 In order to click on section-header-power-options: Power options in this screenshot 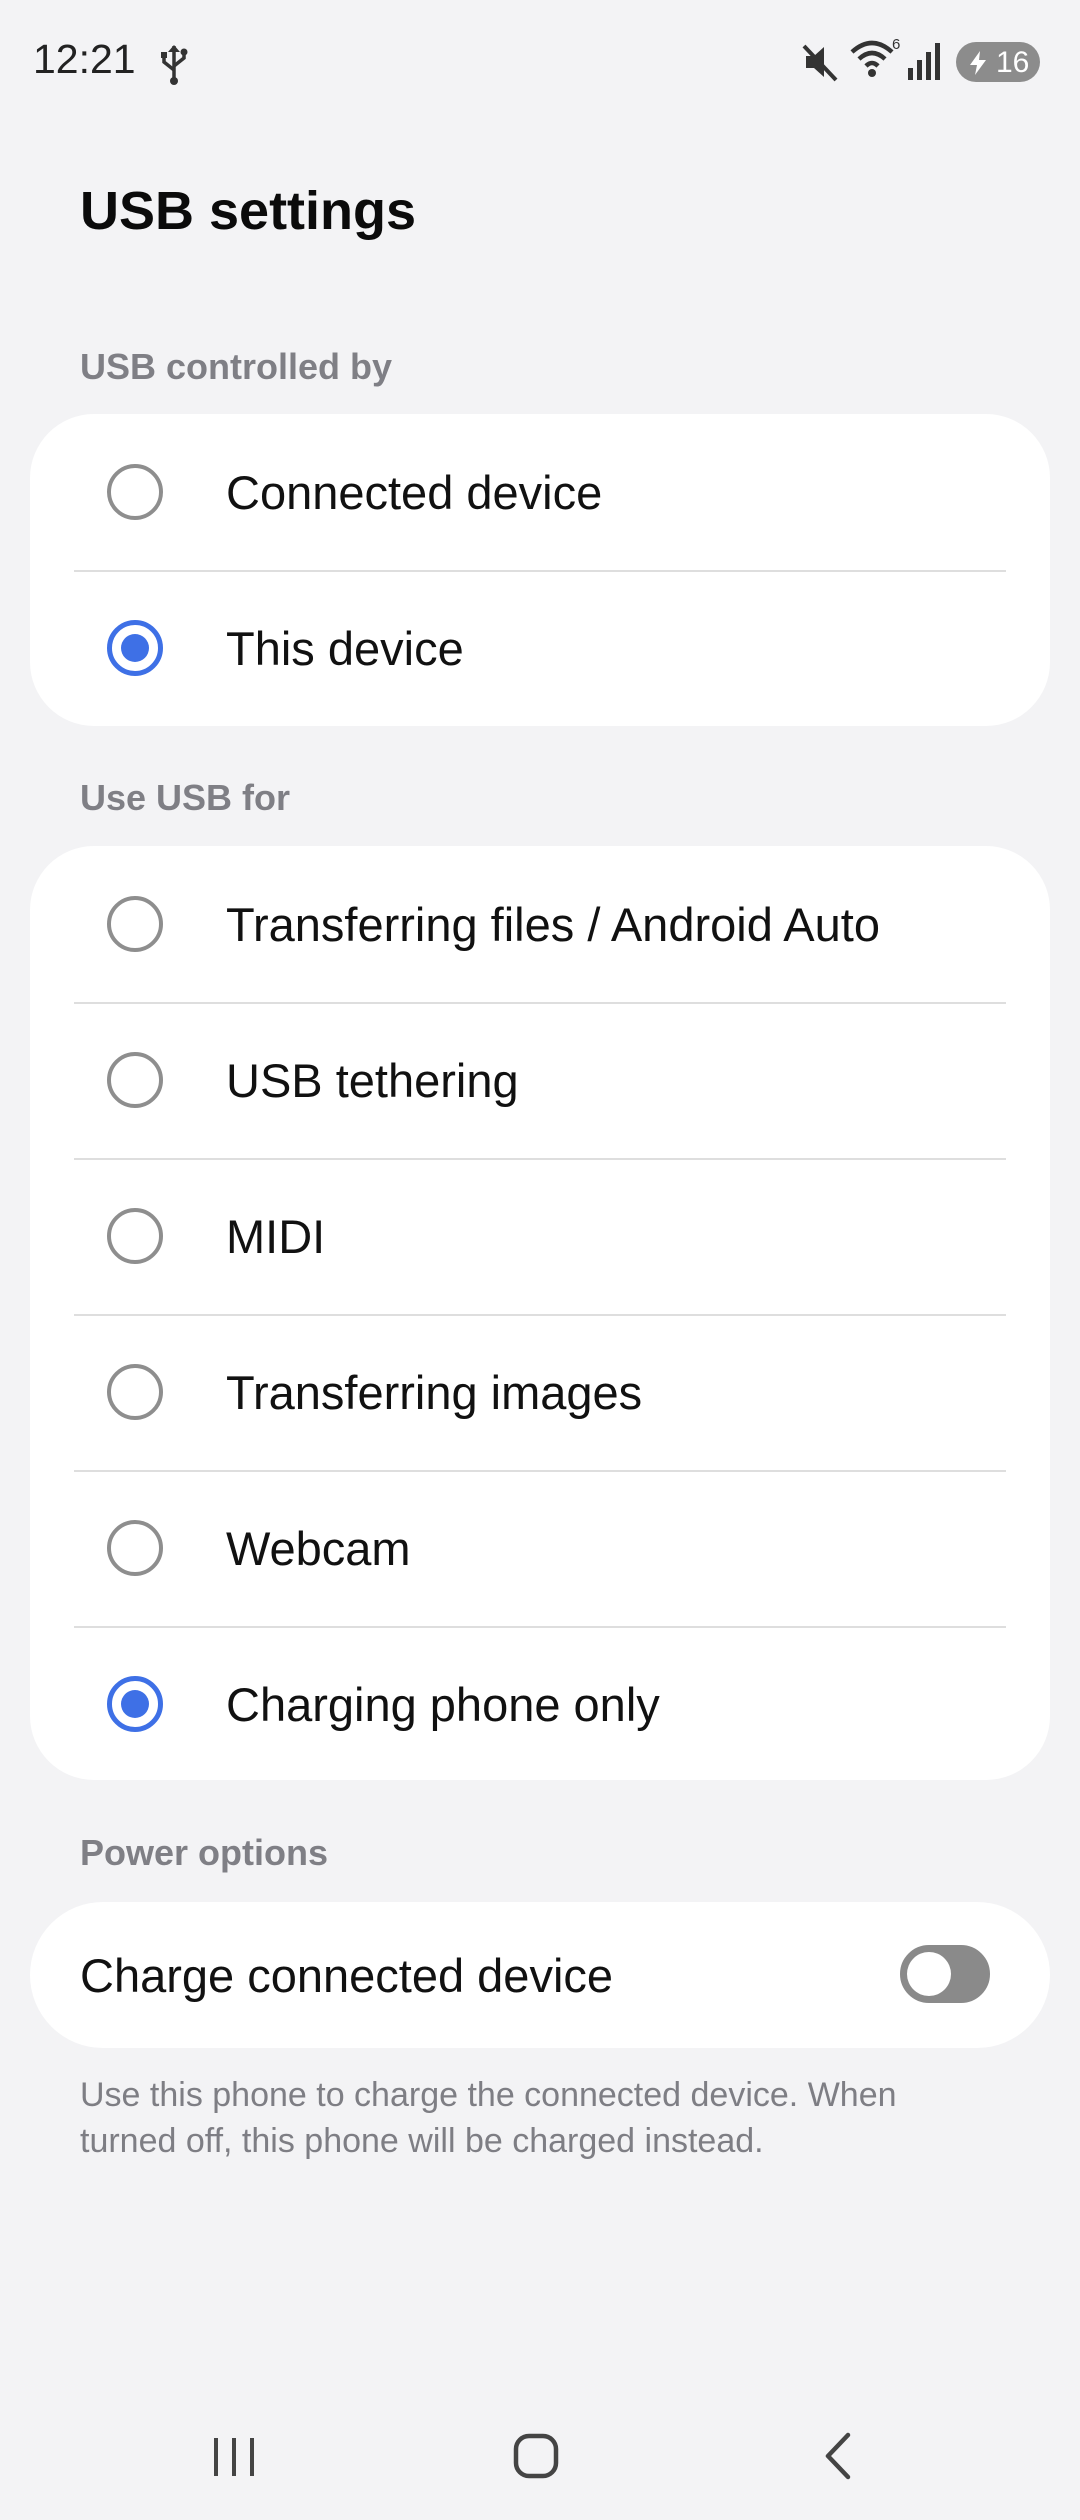, I will do `click(204, 1852)`.